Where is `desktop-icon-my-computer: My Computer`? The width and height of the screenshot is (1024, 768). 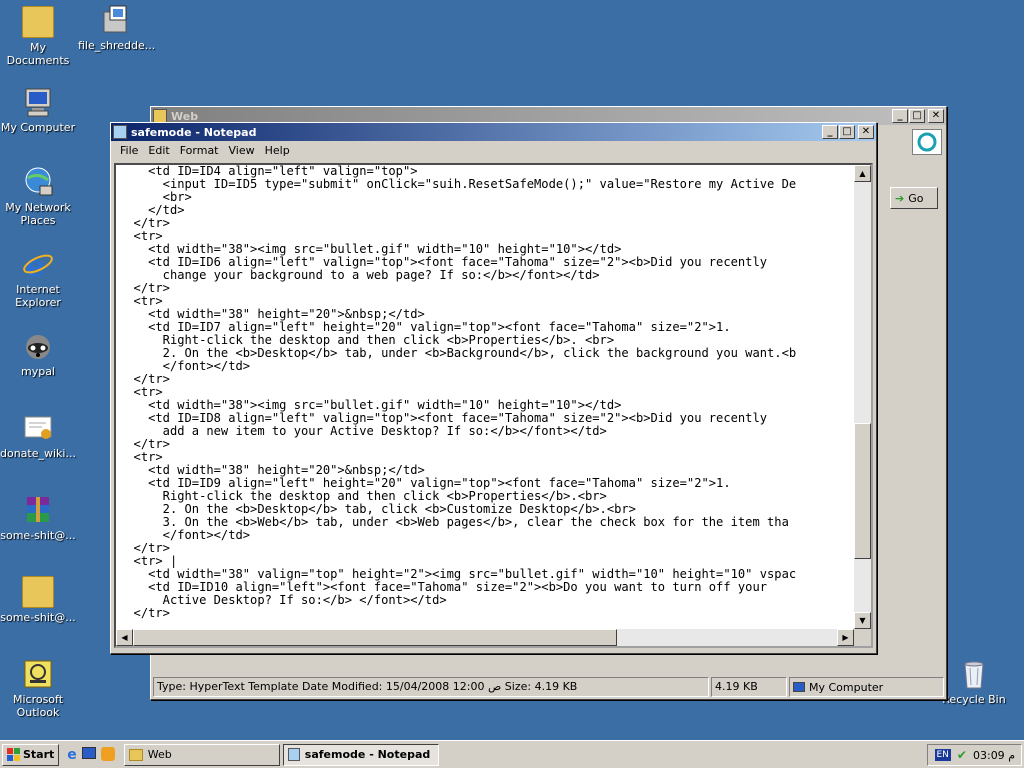 desktop-icon-my-computer: My Computer is located at coordinates (38, 110).